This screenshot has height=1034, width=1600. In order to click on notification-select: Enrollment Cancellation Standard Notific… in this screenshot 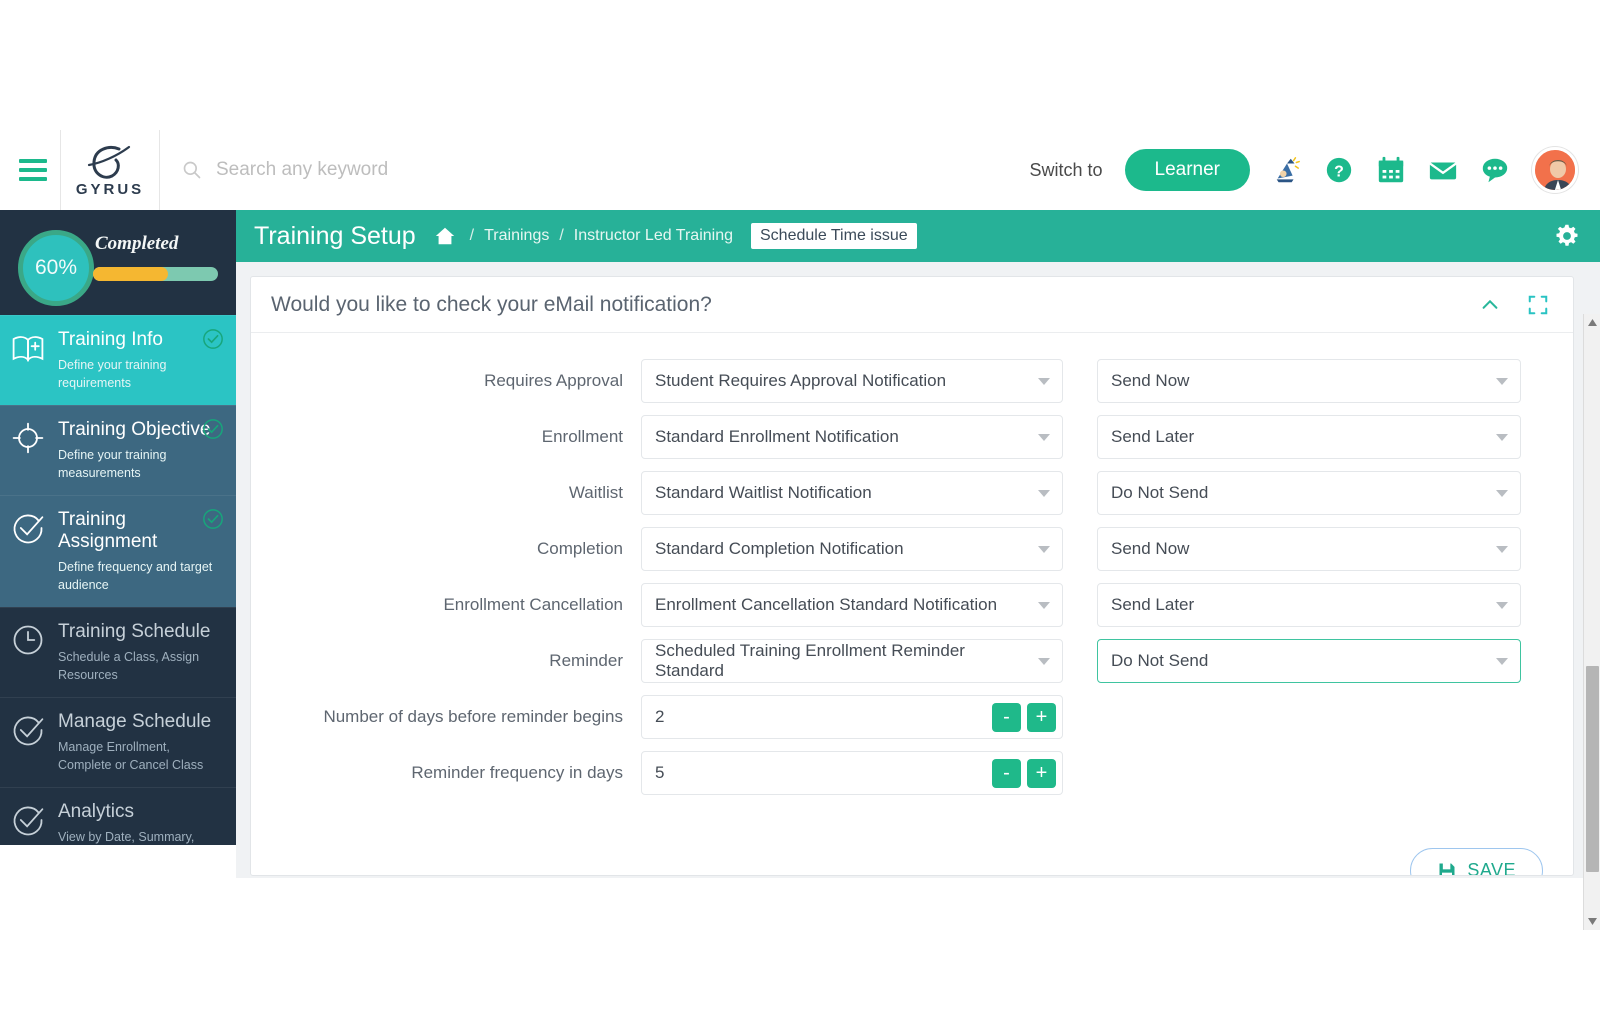, I will do `click(852, 605)`.